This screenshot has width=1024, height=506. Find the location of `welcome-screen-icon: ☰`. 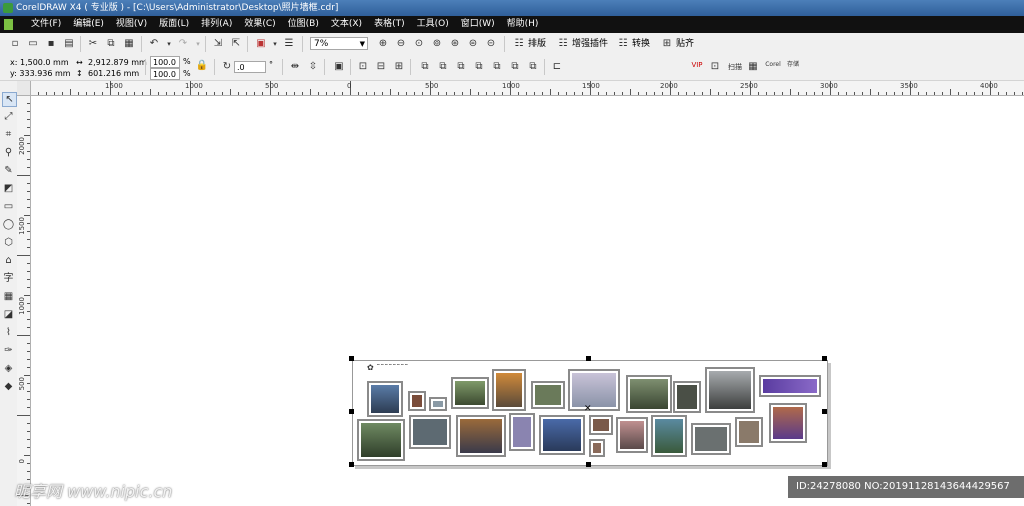

welcome-screen-icon: ☰ is located at coordinates (289, 44).